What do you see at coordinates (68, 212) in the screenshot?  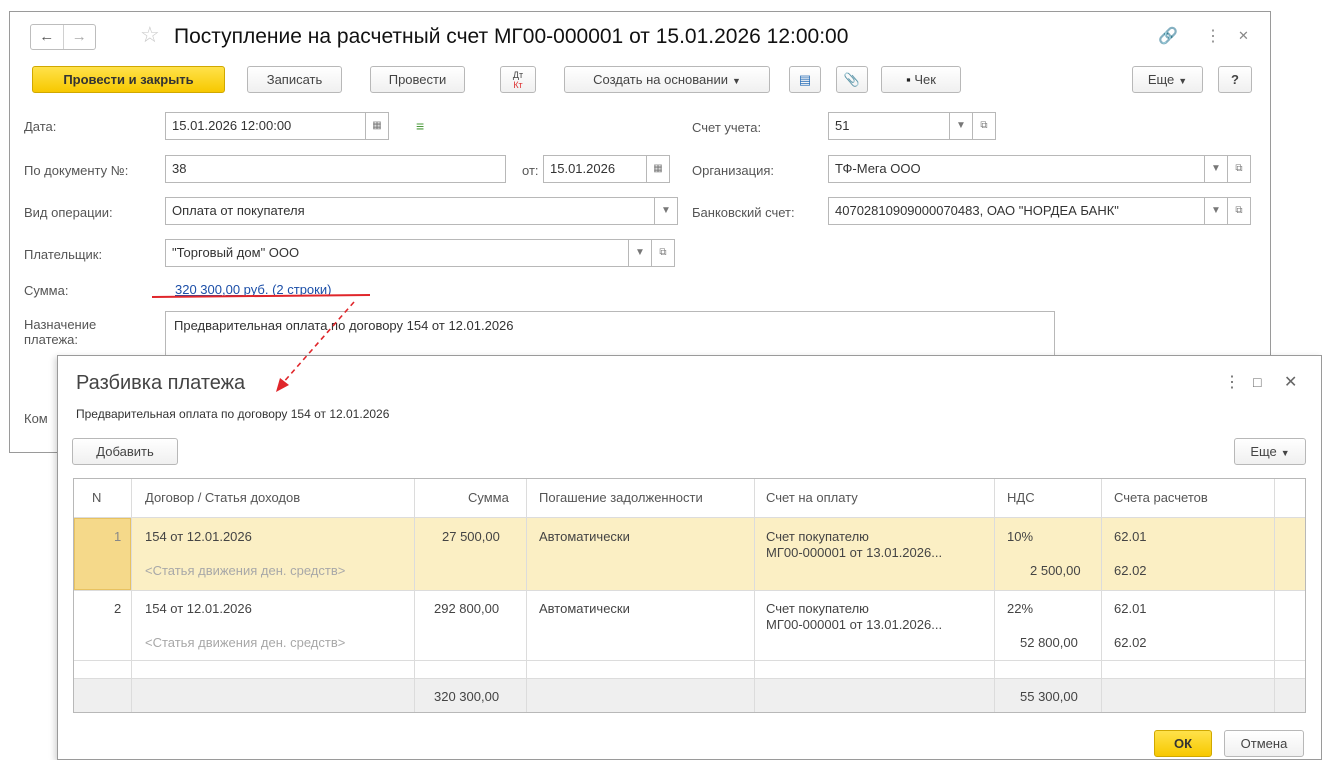 I see `operation-label: Вид операции:` at bounding box center [68, 212].